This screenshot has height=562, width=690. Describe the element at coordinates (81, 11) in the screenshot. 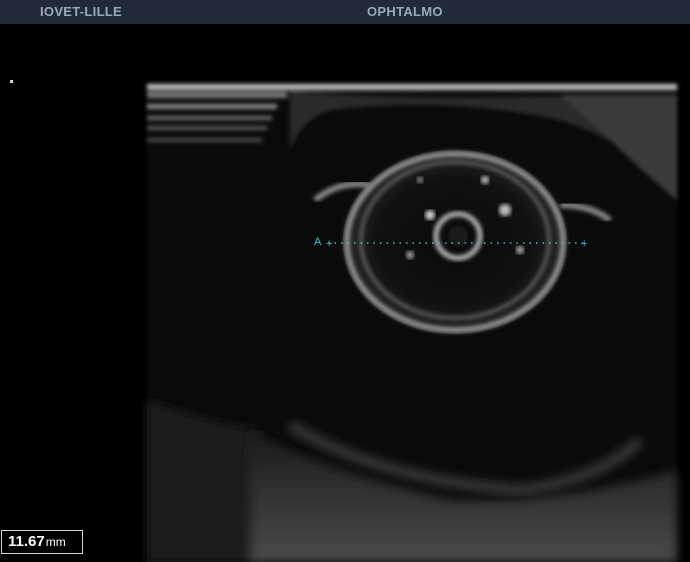

I see `site-label: IOVET-LILLE` at that location.